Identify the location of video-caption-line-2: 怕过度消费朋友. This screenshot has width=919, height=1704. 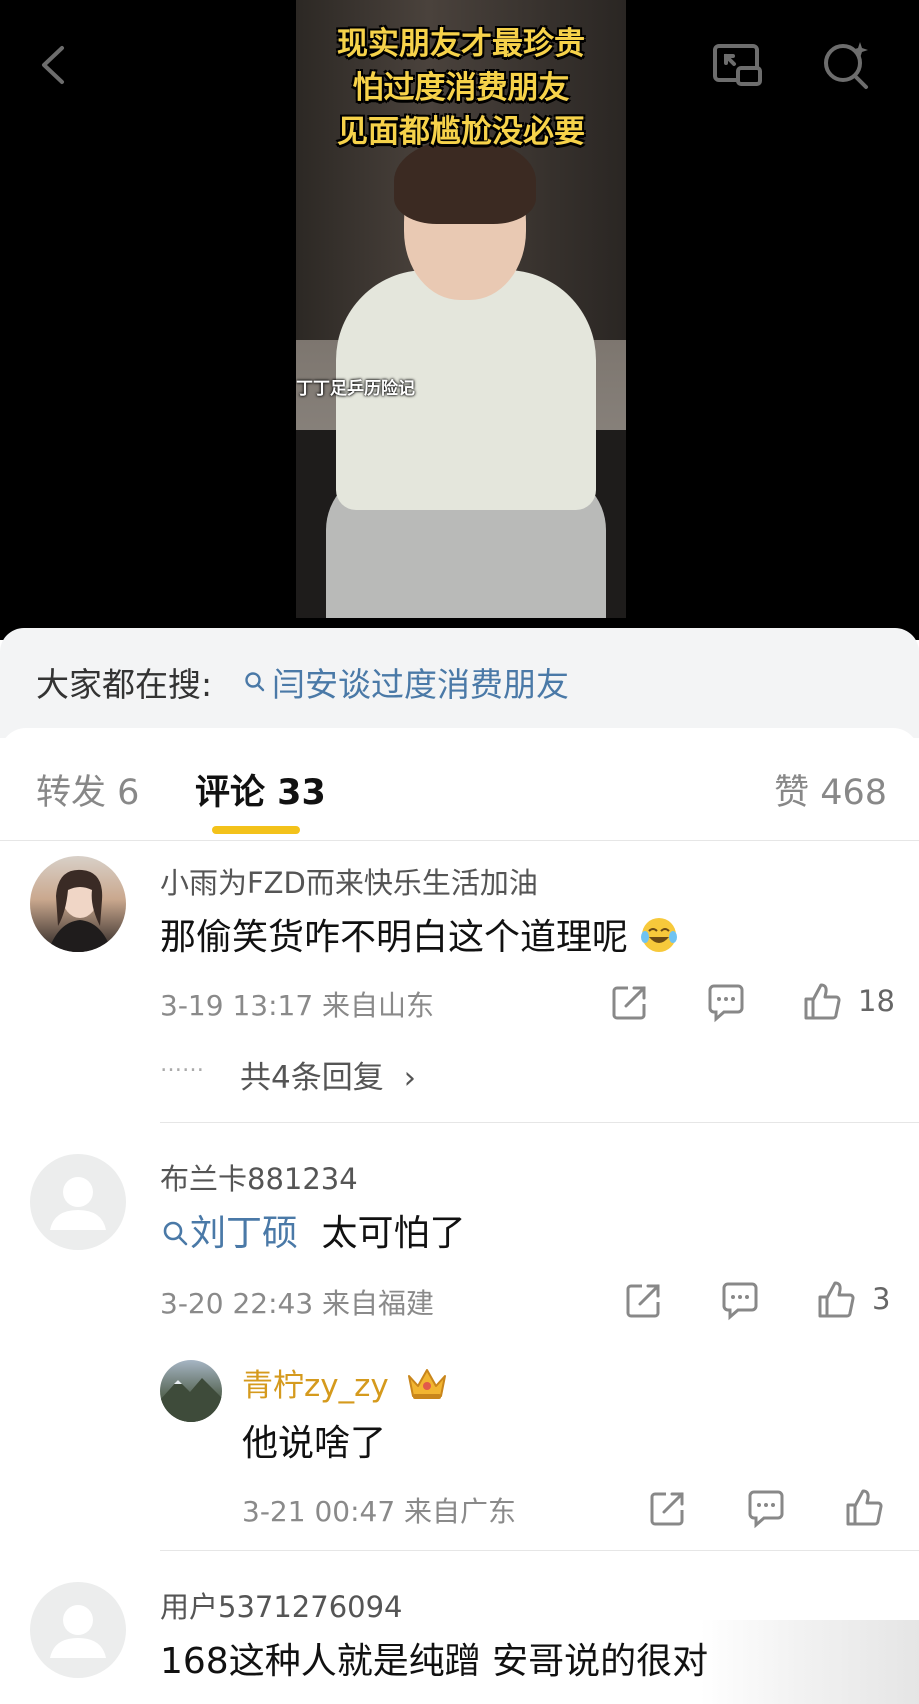
(461, 88).